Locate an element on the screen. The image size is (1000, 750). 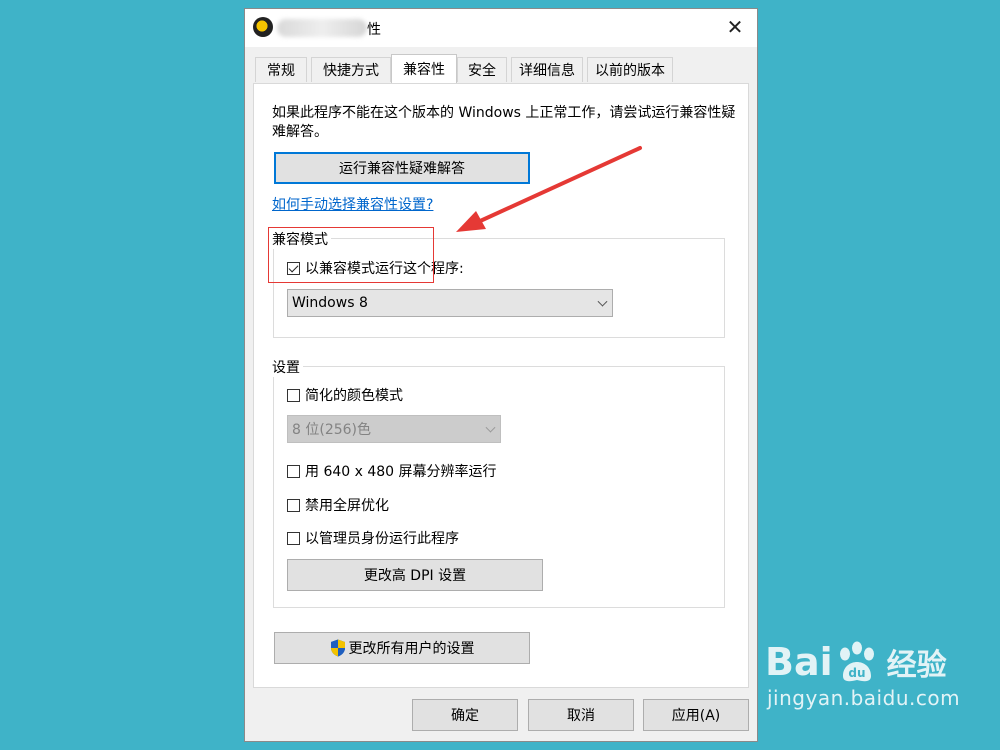
watermark-logo-left: Bai is located at coordinates (799, 662).